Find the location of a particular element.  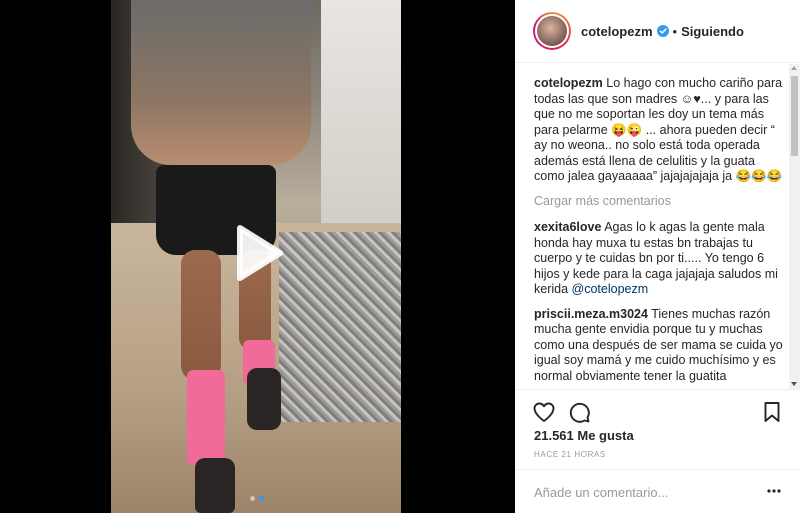

comment-icon is located at coordinates (579, 412).